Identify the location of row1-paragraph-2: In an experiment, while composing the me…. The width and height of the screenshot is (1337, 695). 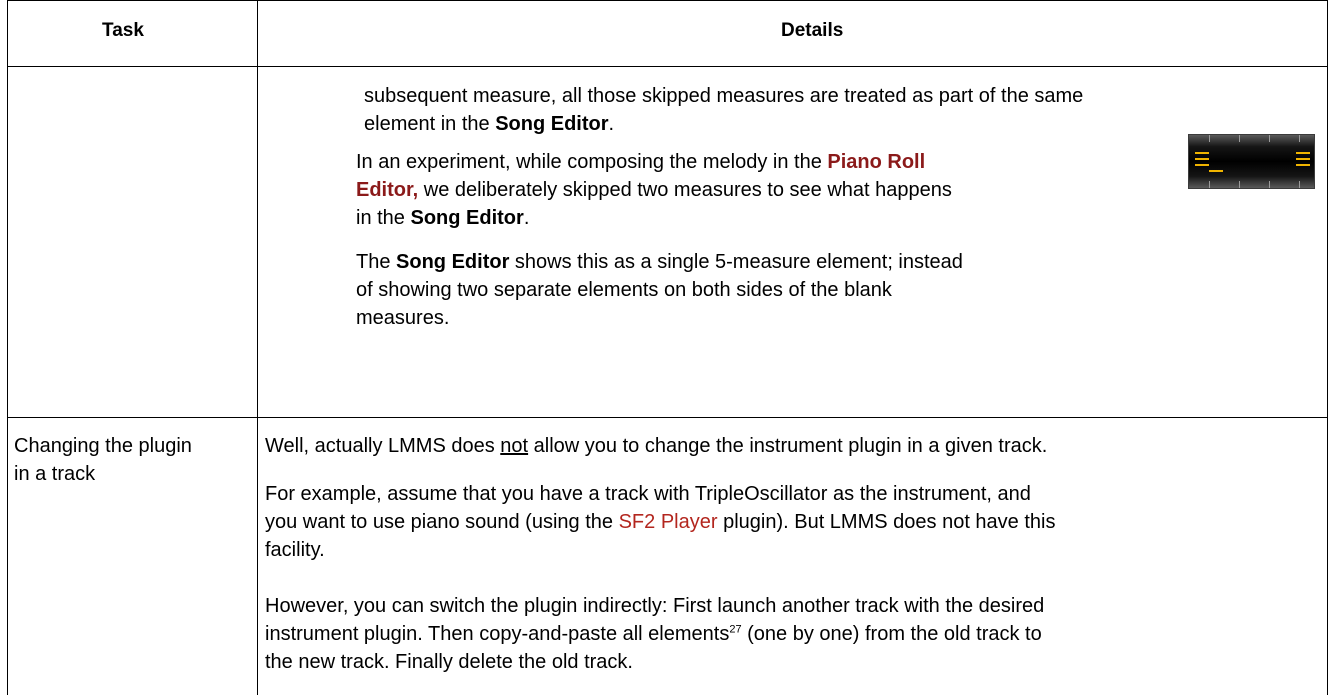
(654, 190).